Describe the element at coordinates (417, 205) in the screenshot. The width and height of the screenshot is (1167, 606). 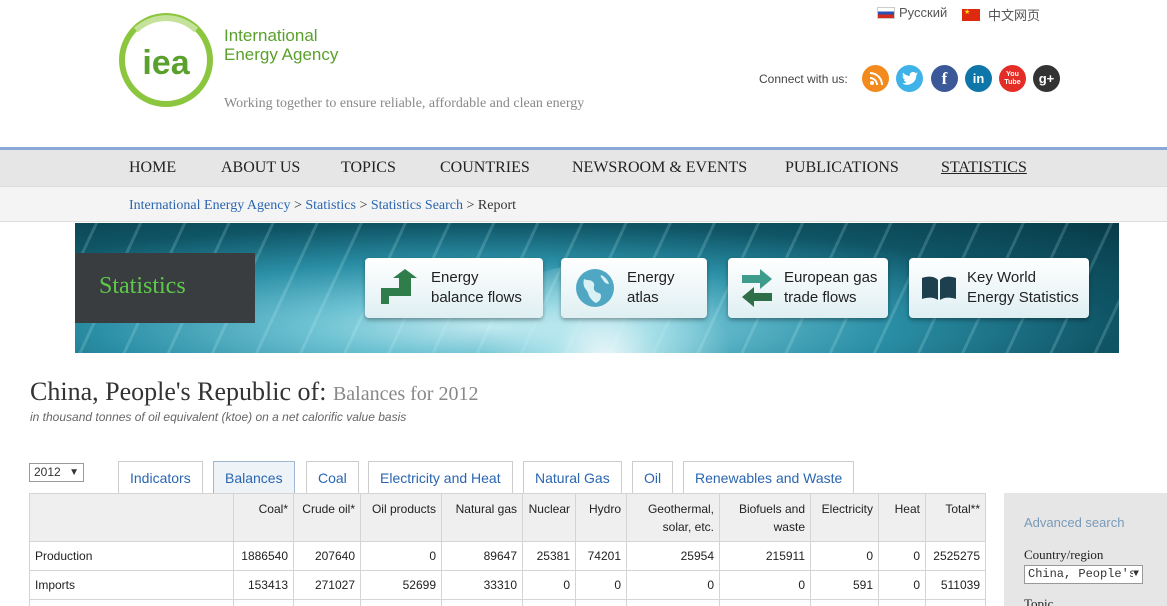
I see `breadcrumb-statistics-search: Statistics Search` at that location.